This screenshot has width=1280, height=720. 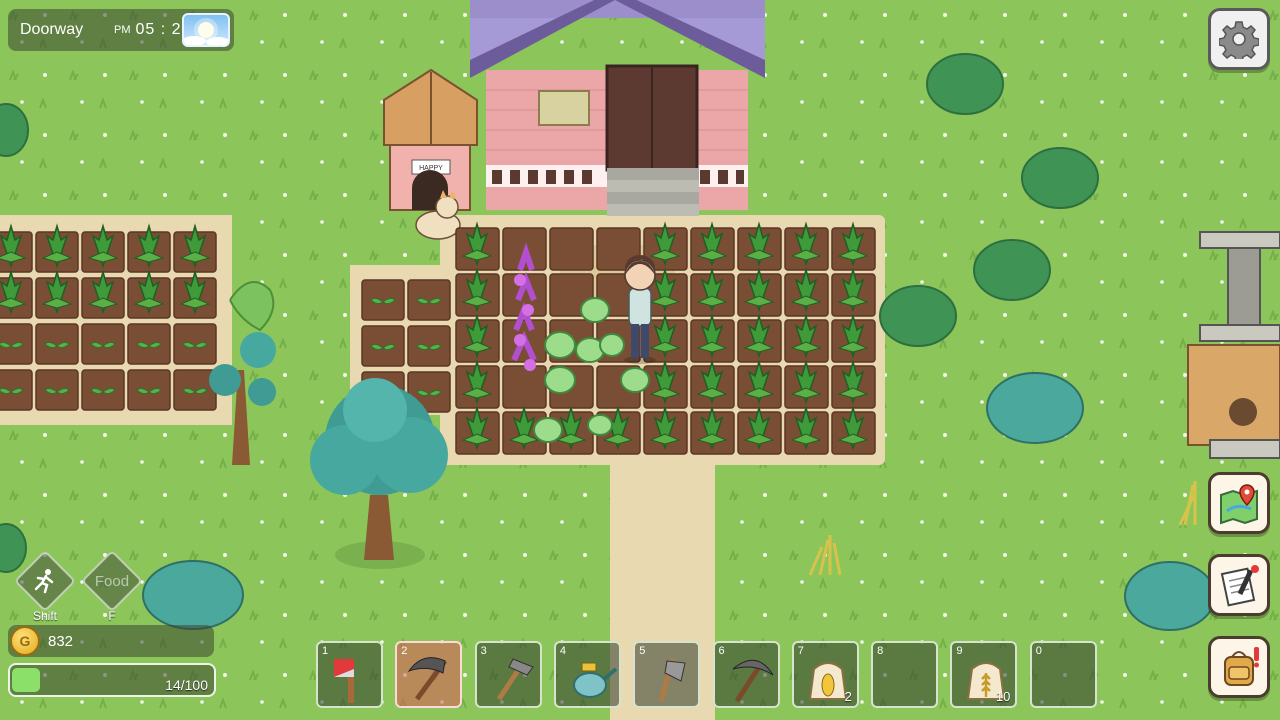 I want to click on backpack-icon, so click(x=1241, y=666).